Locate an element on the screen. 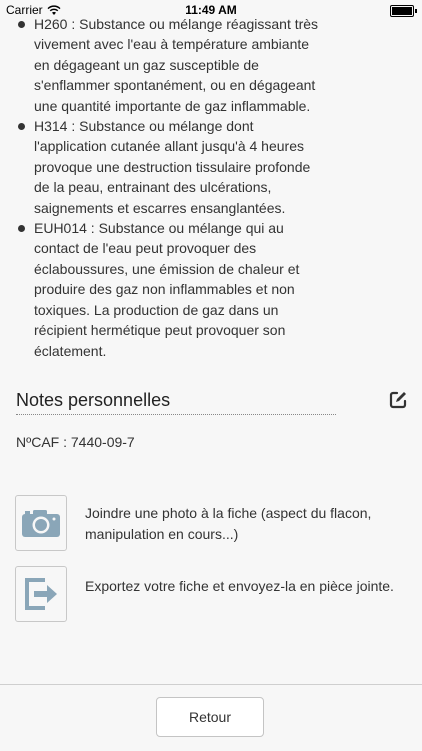  export-icon is located at coordinates (41, 594).